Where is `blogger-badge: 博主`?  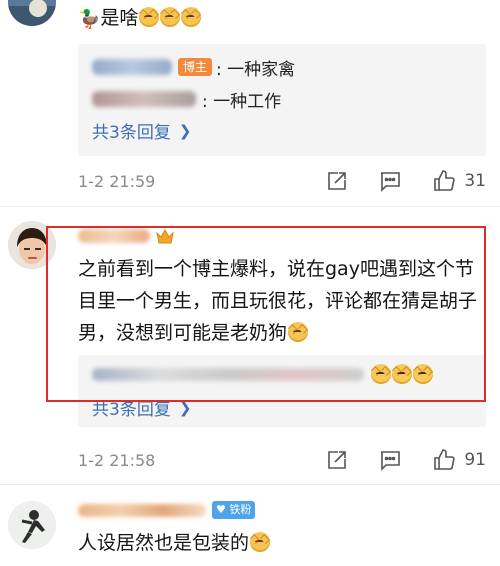 blogger-badge: 博主 is located at coordinates (195, 67).